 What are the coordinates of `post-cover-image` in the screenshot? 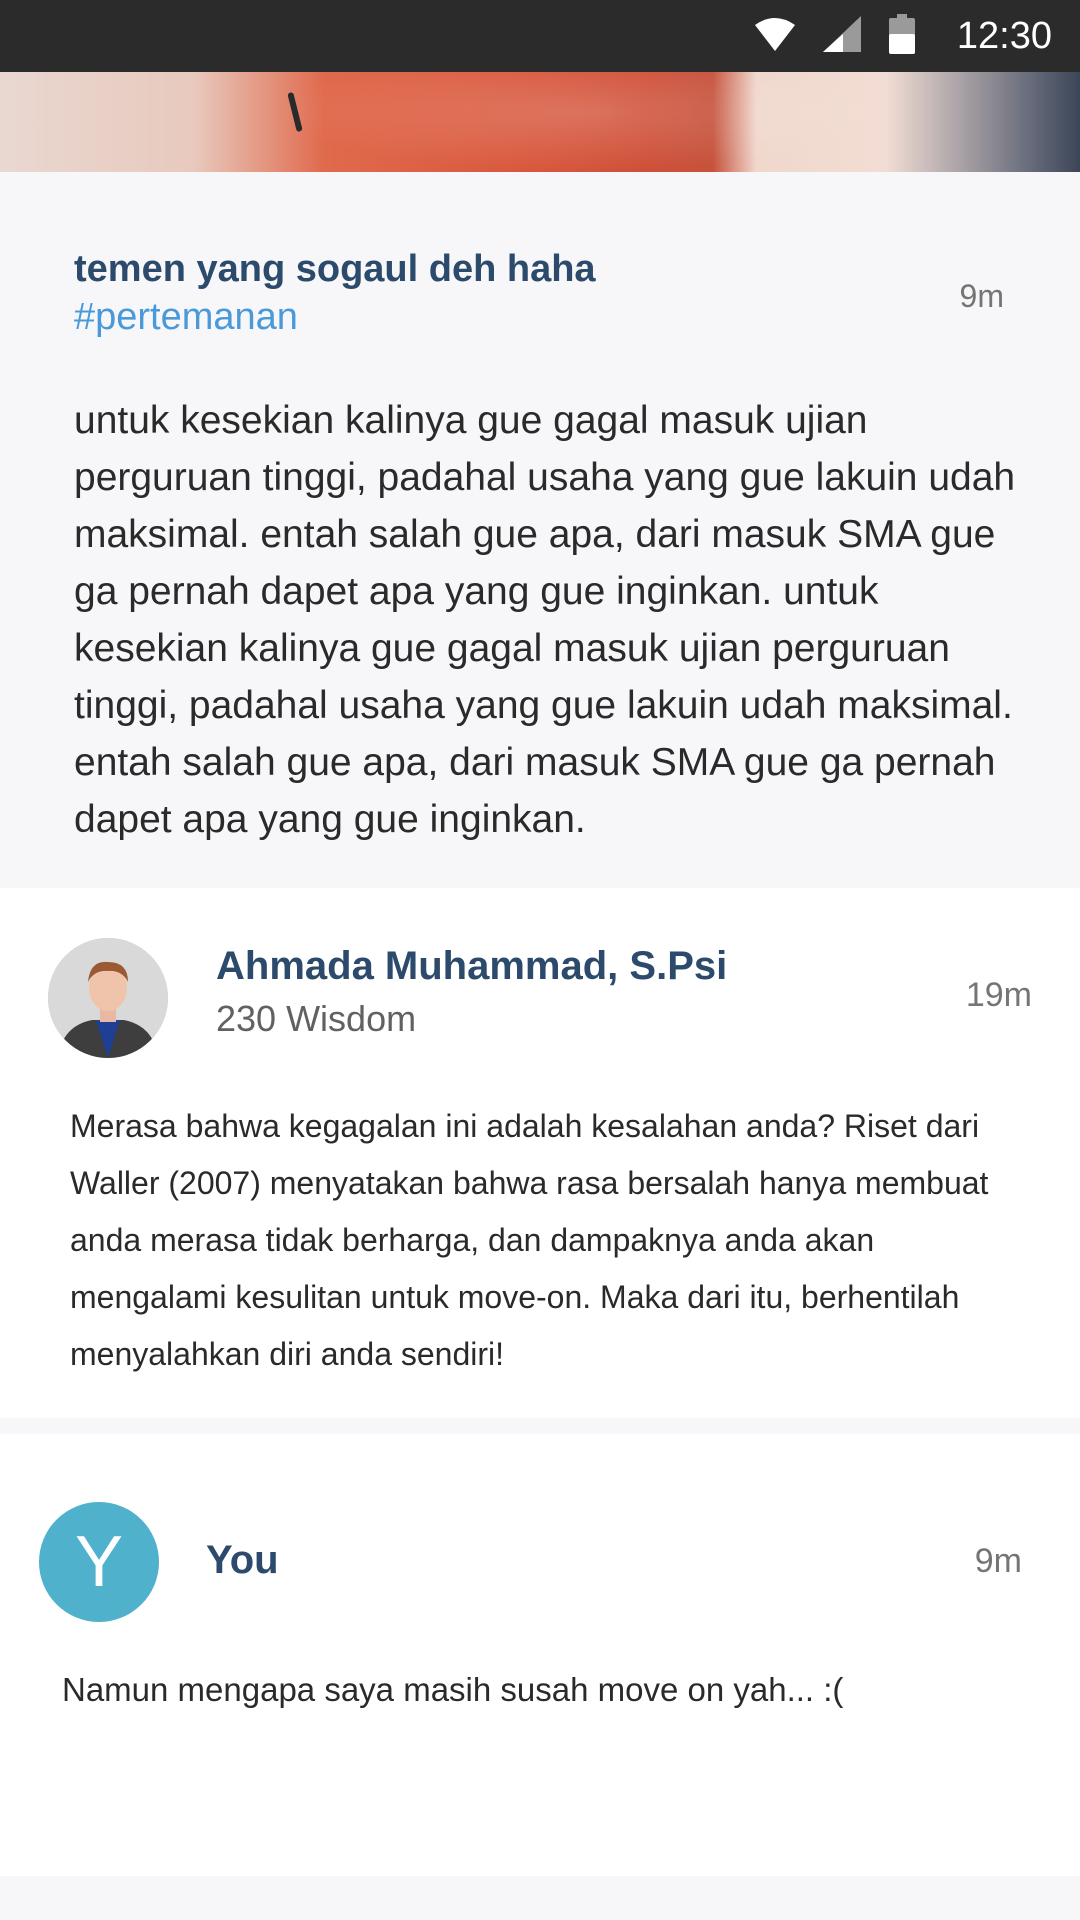 It's located at (540, 122).